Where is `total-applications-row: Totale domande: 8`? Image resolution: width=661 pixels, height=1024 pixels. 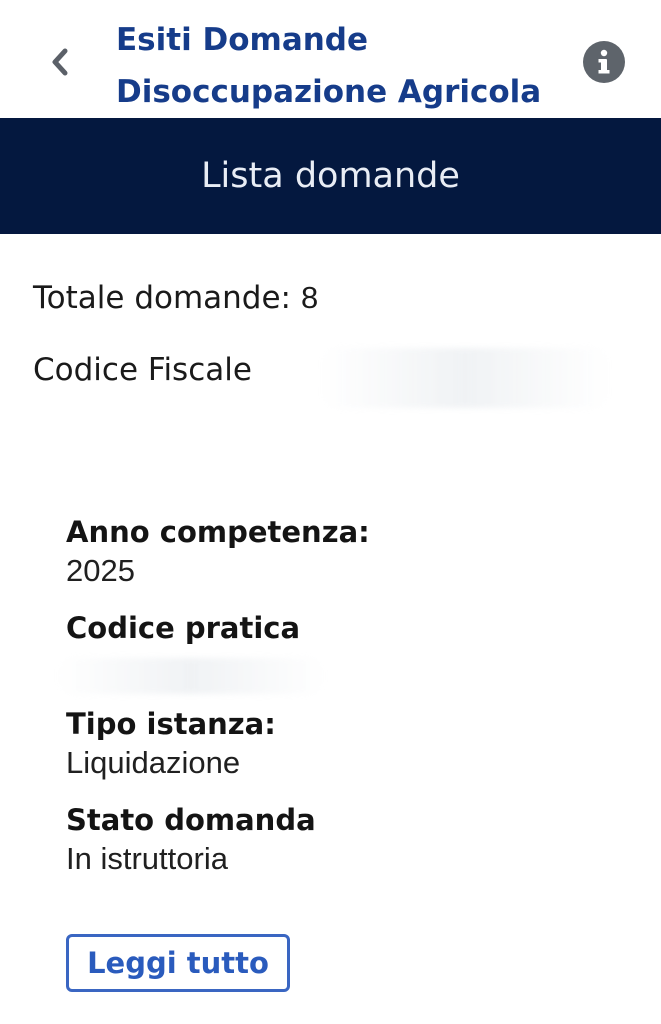
total-applications-row: Totale domande: 8 is located at coordinates (175, 298).